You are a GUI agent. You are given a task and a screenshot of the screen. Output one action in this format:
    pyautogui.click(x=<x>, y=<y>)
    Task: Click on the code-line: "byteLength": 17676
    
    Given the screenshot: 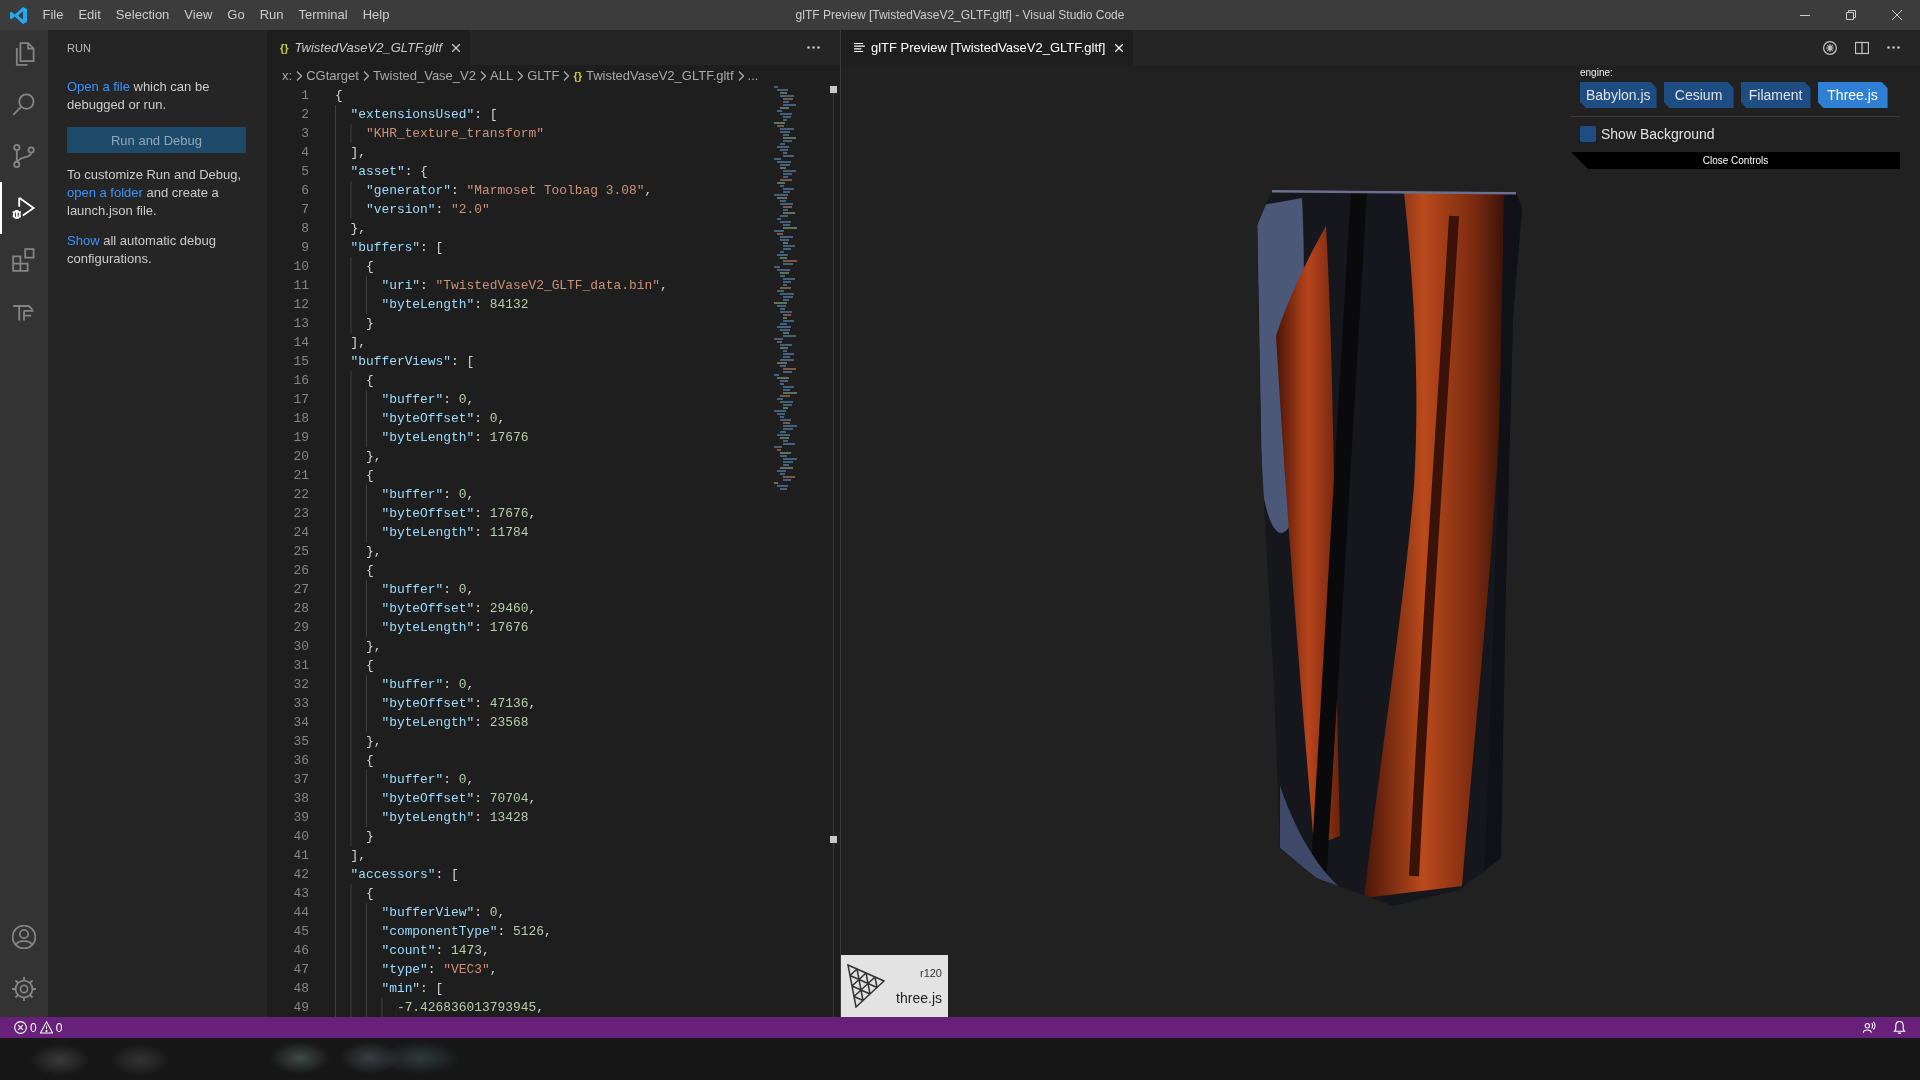 What is the action you would take?
    pyautogui.click(x=455, y=628)
    